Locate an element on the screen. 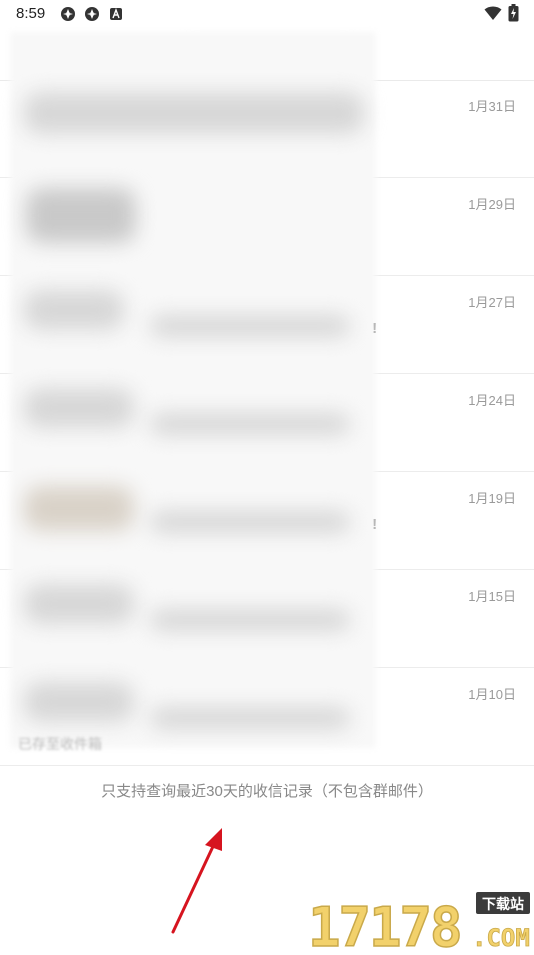  watermark-logo-icon: 17178 下载站 .COM is located at coordinates (418, 923).